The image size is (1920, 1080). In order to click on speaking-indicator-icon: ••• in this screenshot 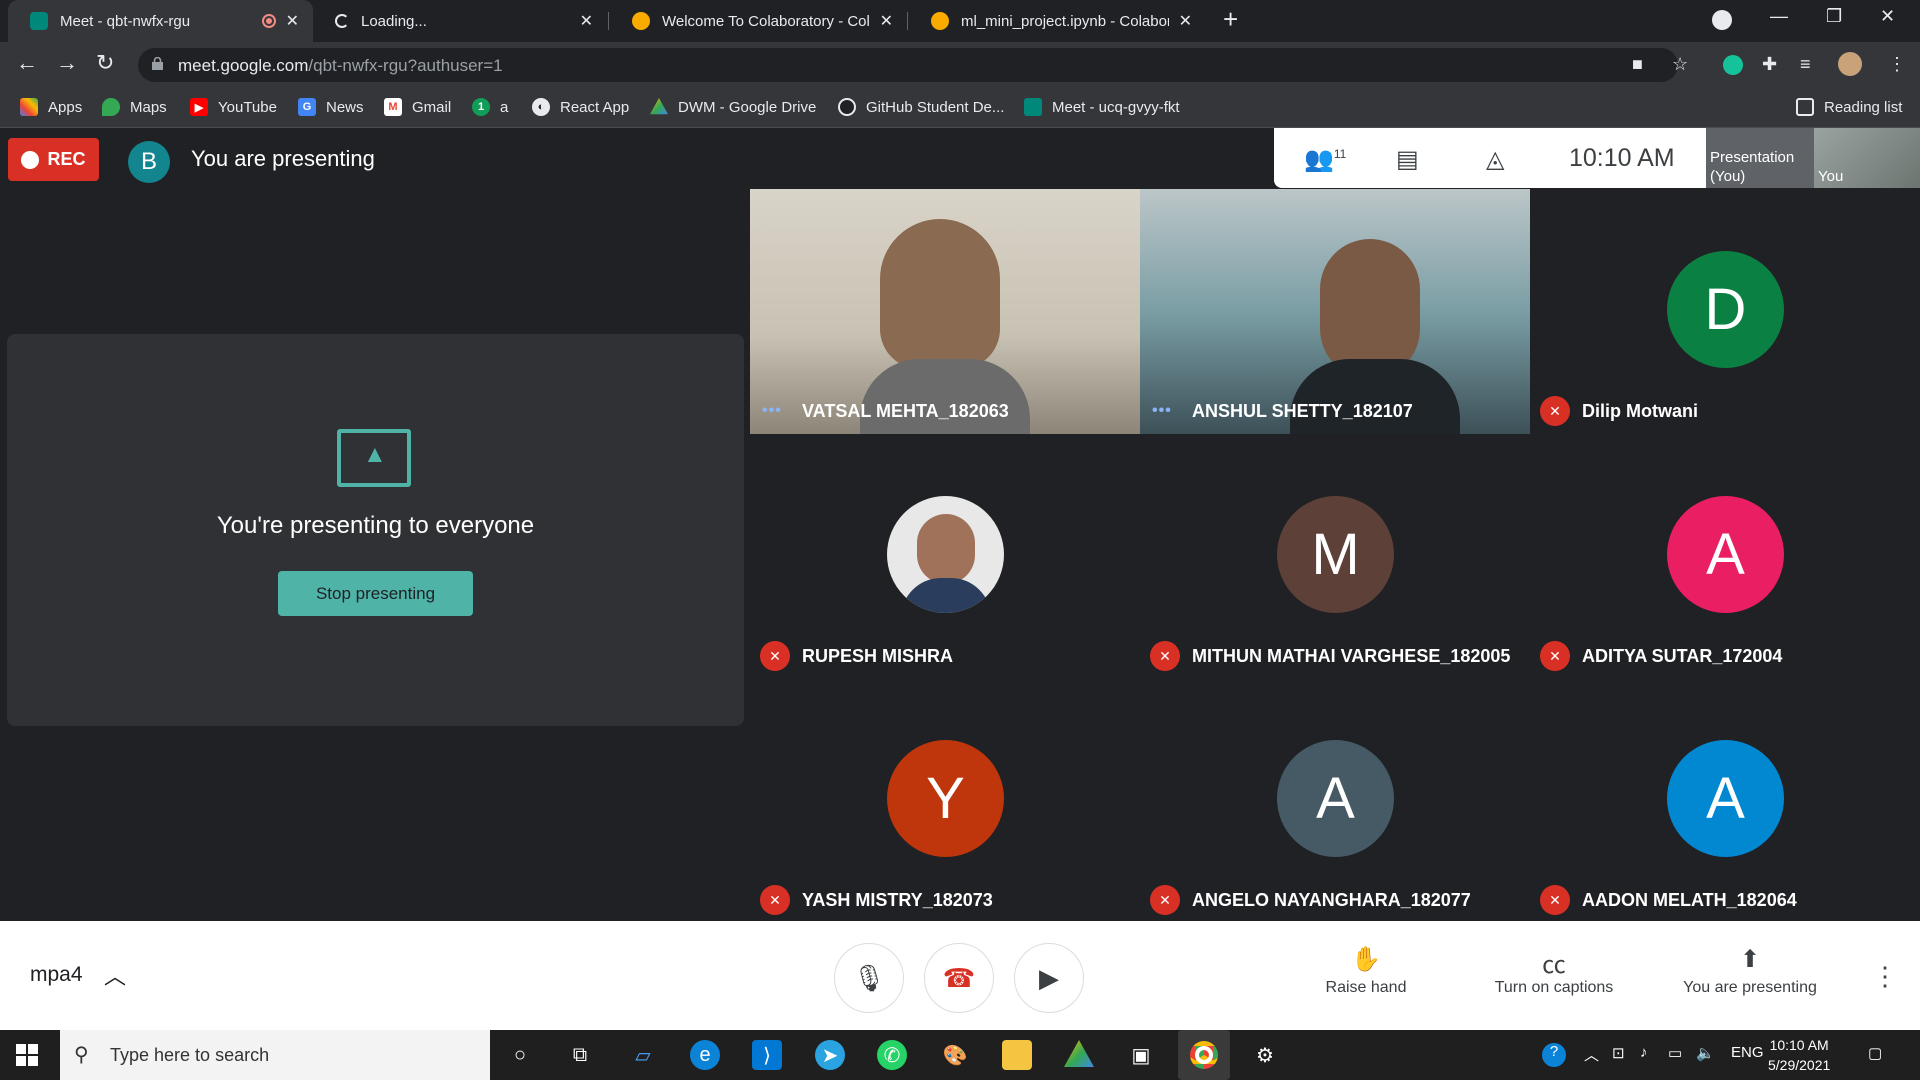, I will do `click(772, 410)`.